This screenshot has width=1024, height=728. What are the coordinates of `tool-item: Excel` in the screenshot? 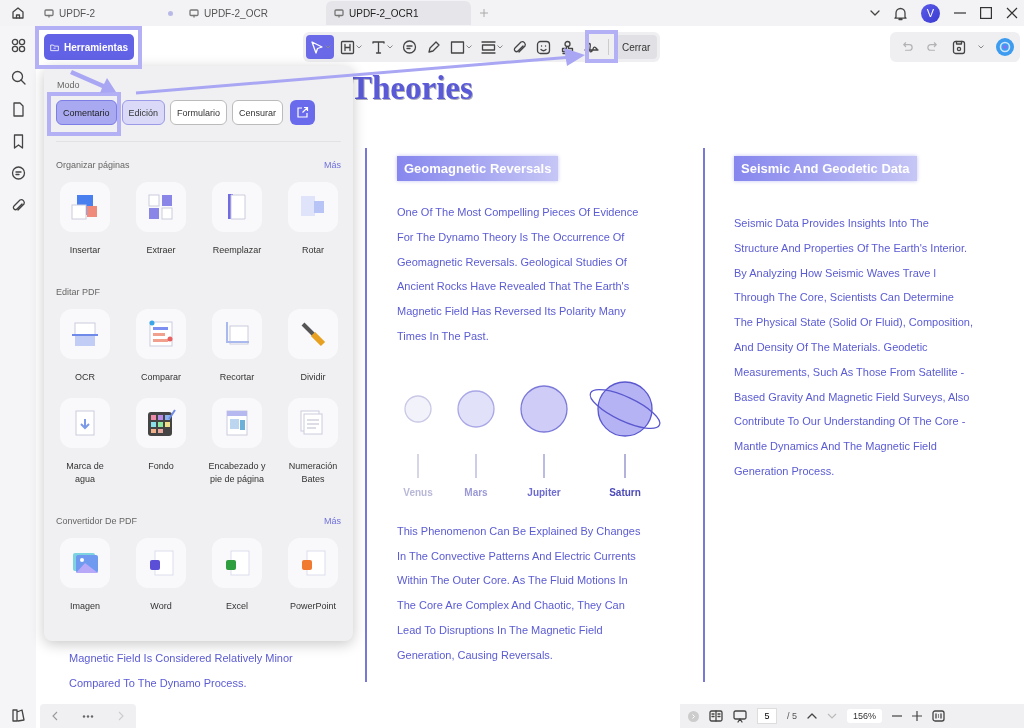 It's located at (237, 575).